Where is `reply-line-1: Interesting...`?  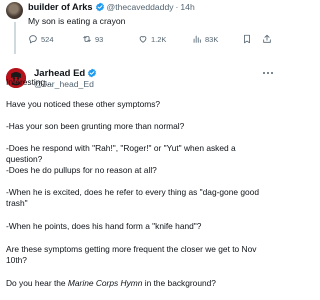
reply-line-1: Interesting... is located at coordinates (29, 82).